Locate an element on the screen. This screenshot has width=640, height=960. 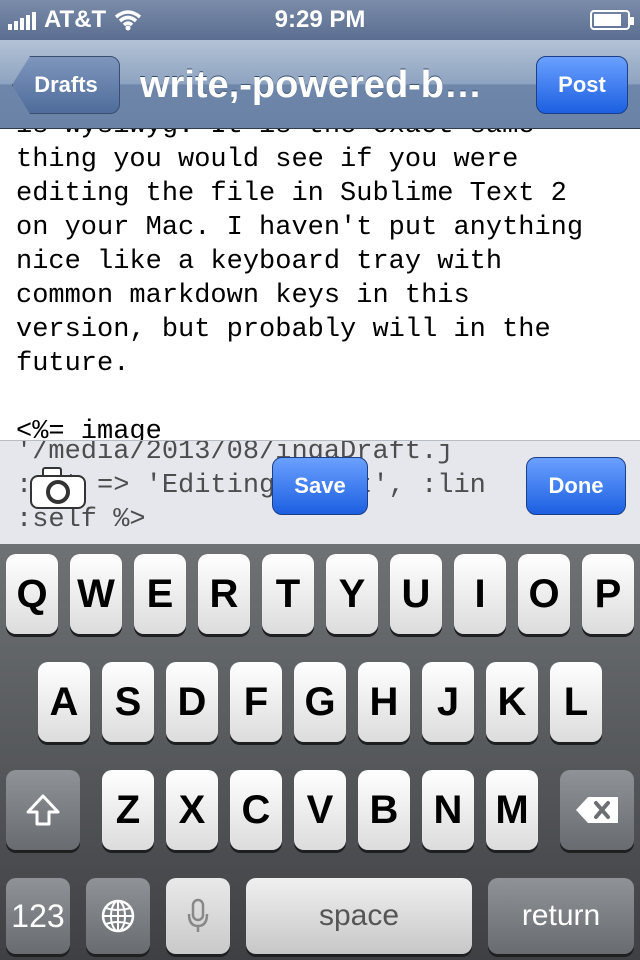
key-c: C is located at coordinates (256, 810).